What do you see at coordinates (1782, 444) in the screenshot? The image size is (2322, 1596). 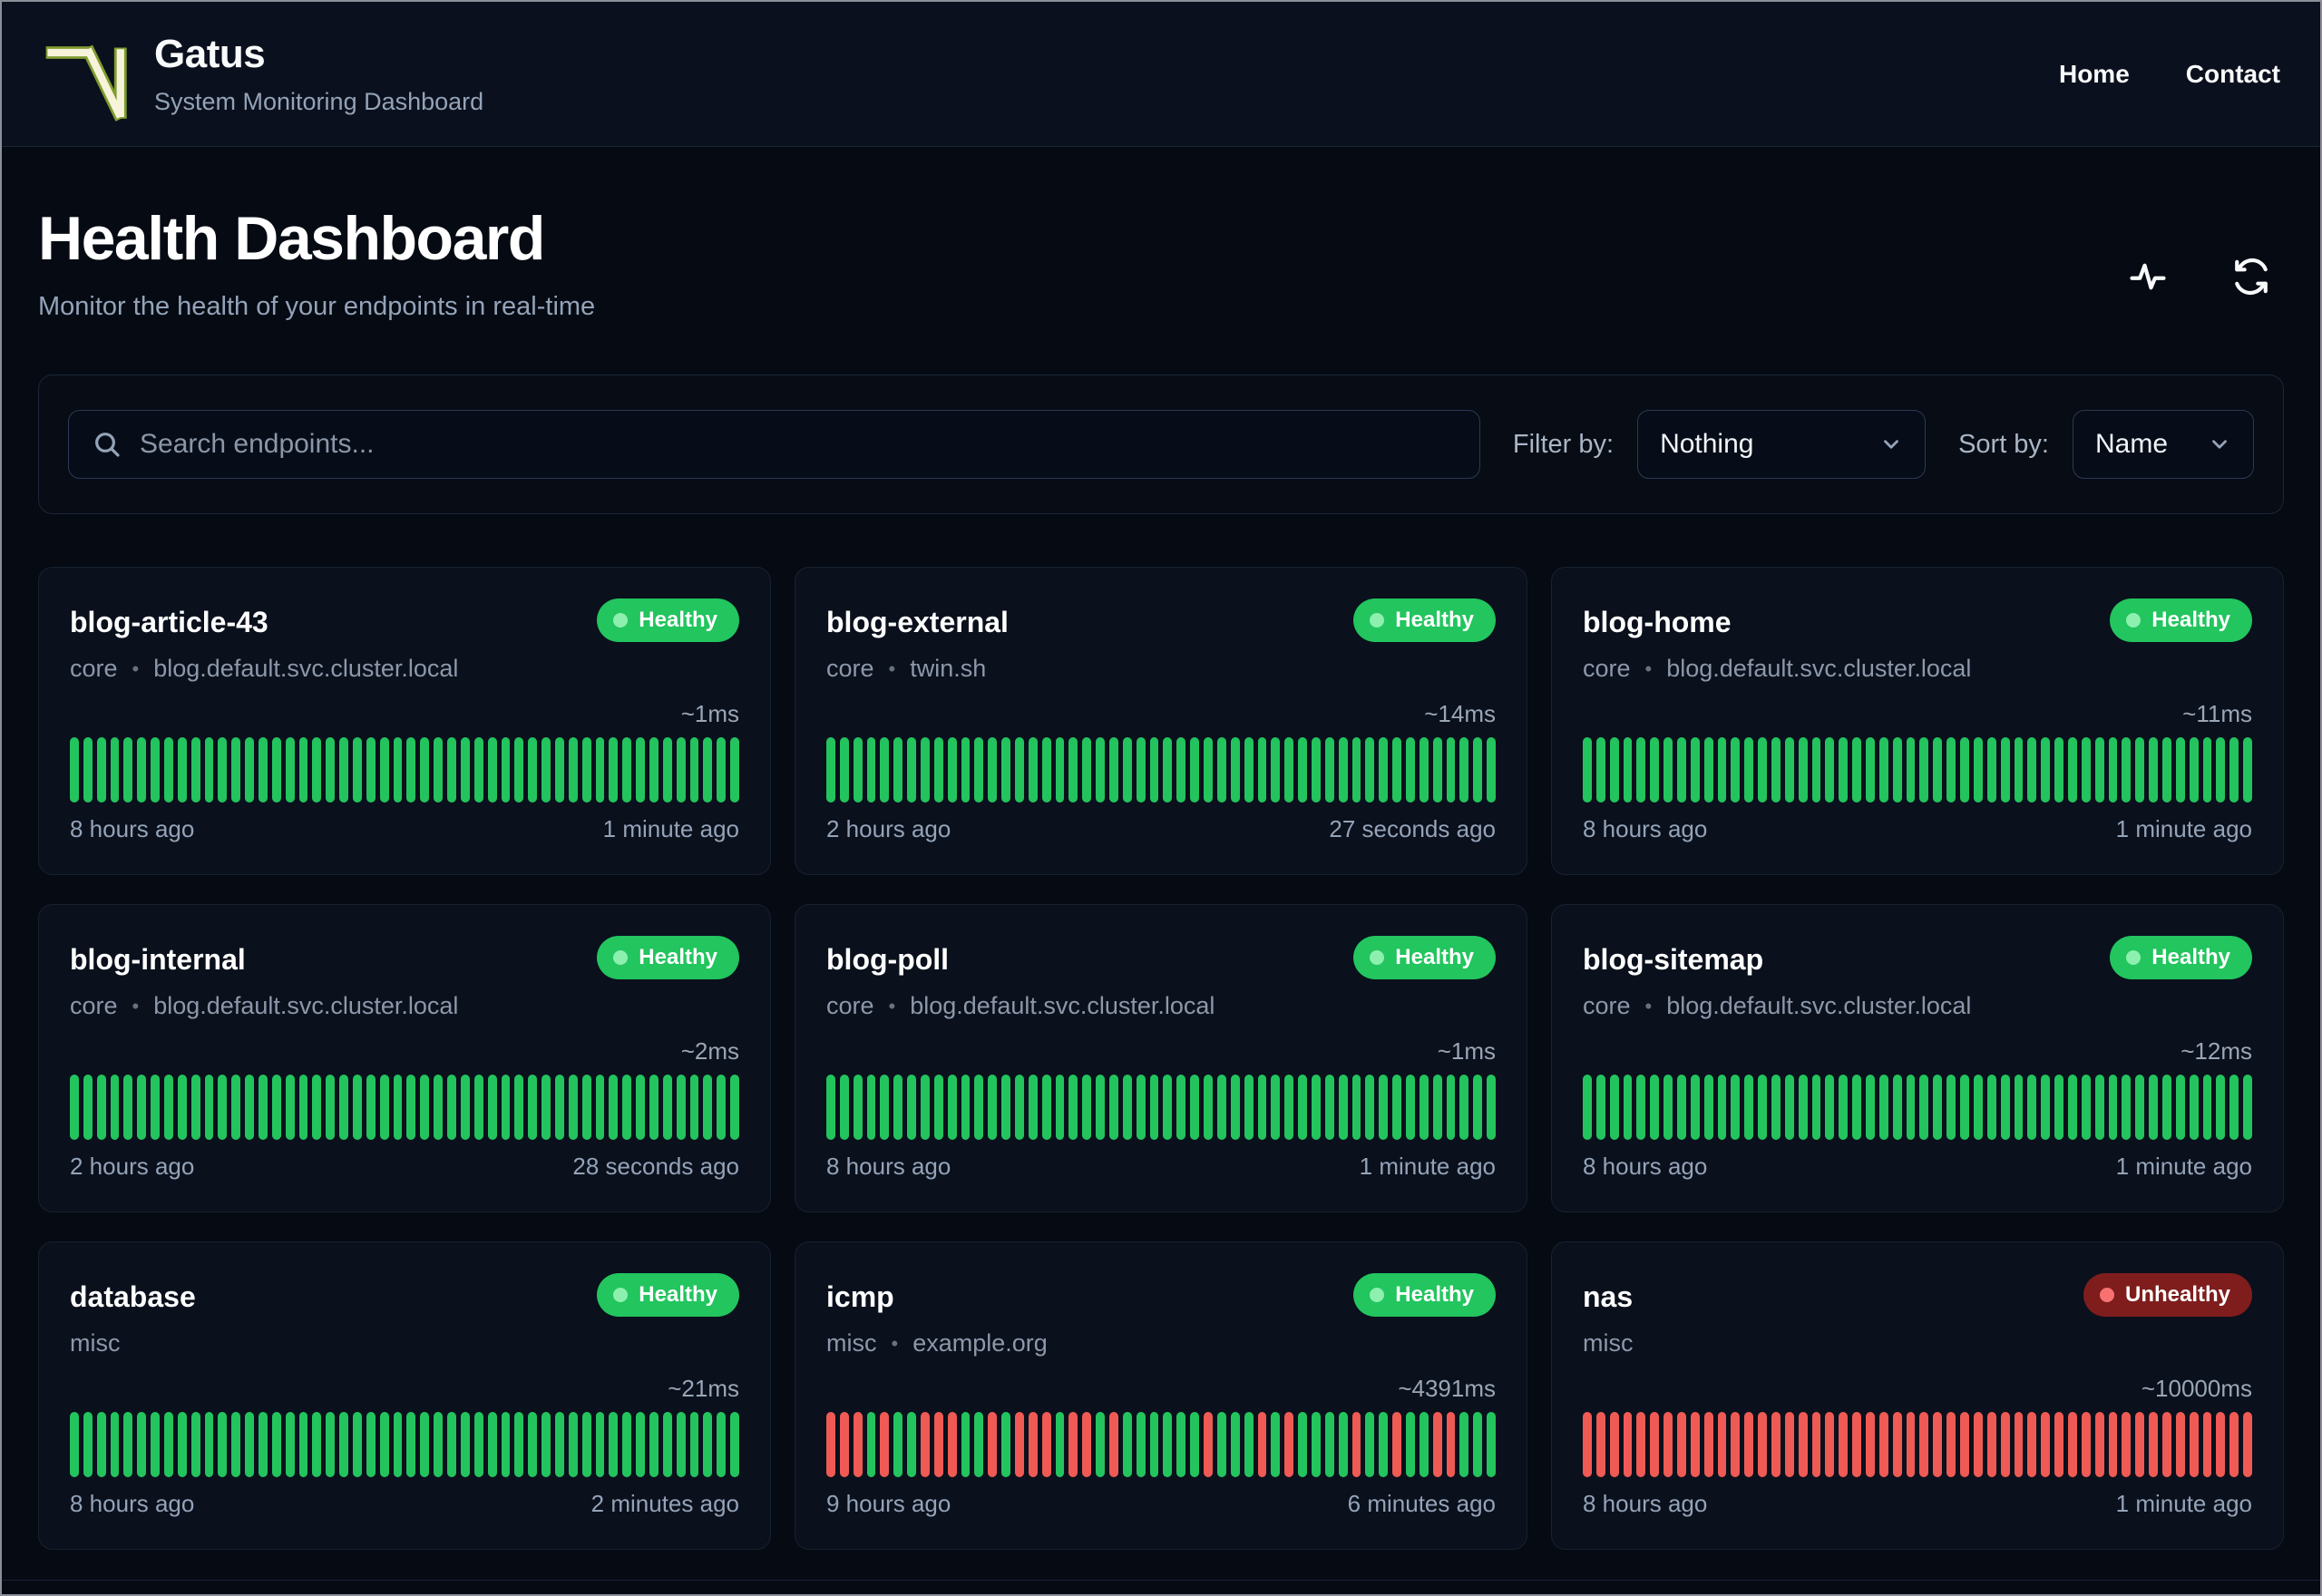 I see `filter-select: Nothing` at bounding box center [1782, 444].